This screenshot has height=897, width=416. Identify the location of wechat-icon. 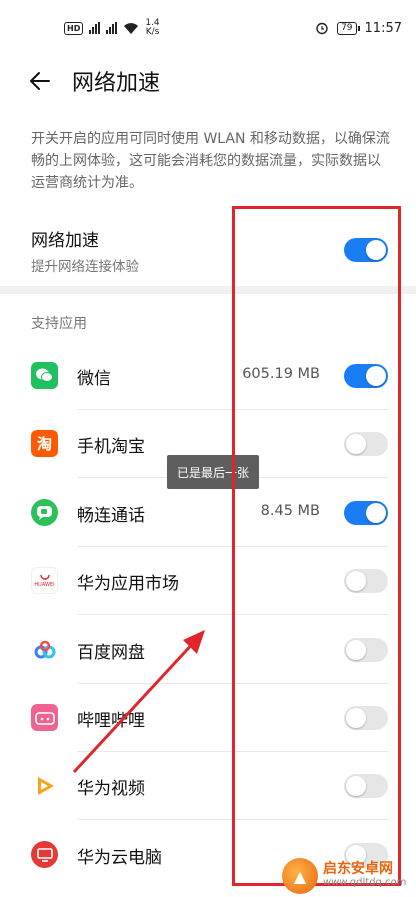
(44, 375).